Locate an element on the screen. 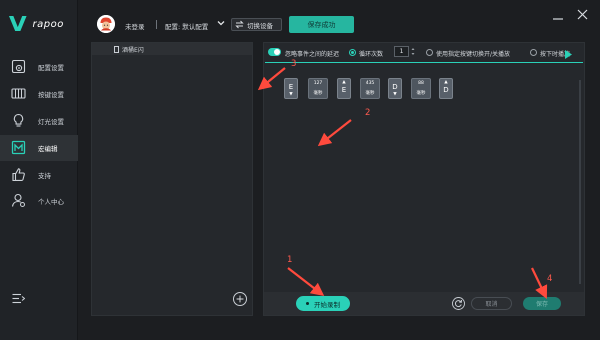 The image size is (600, 340). switch-device-button: 切换设备 is located at coordinates (256, 24).